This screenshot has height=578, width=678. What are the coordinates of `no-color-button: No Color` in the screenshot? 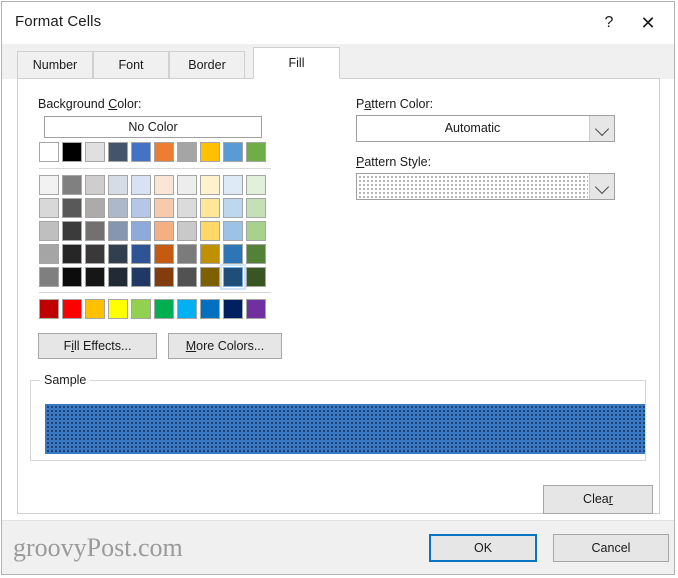 It's located at (153, 127).